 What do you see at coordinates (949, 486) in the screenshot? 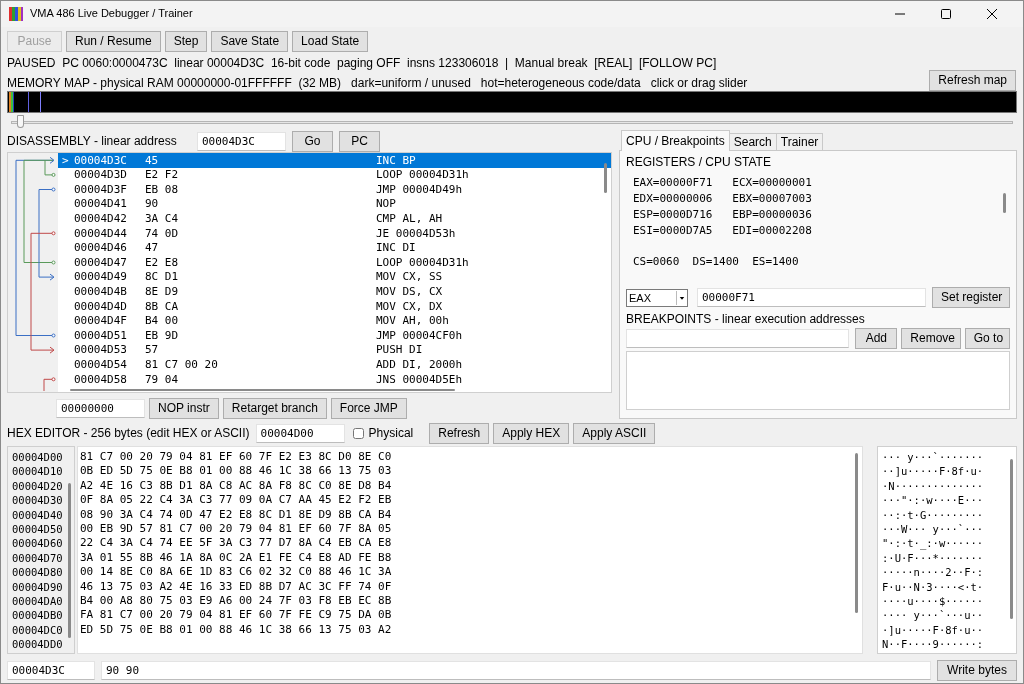
I see `ascii-line: ·N··············` at bounding box center [949, 486].